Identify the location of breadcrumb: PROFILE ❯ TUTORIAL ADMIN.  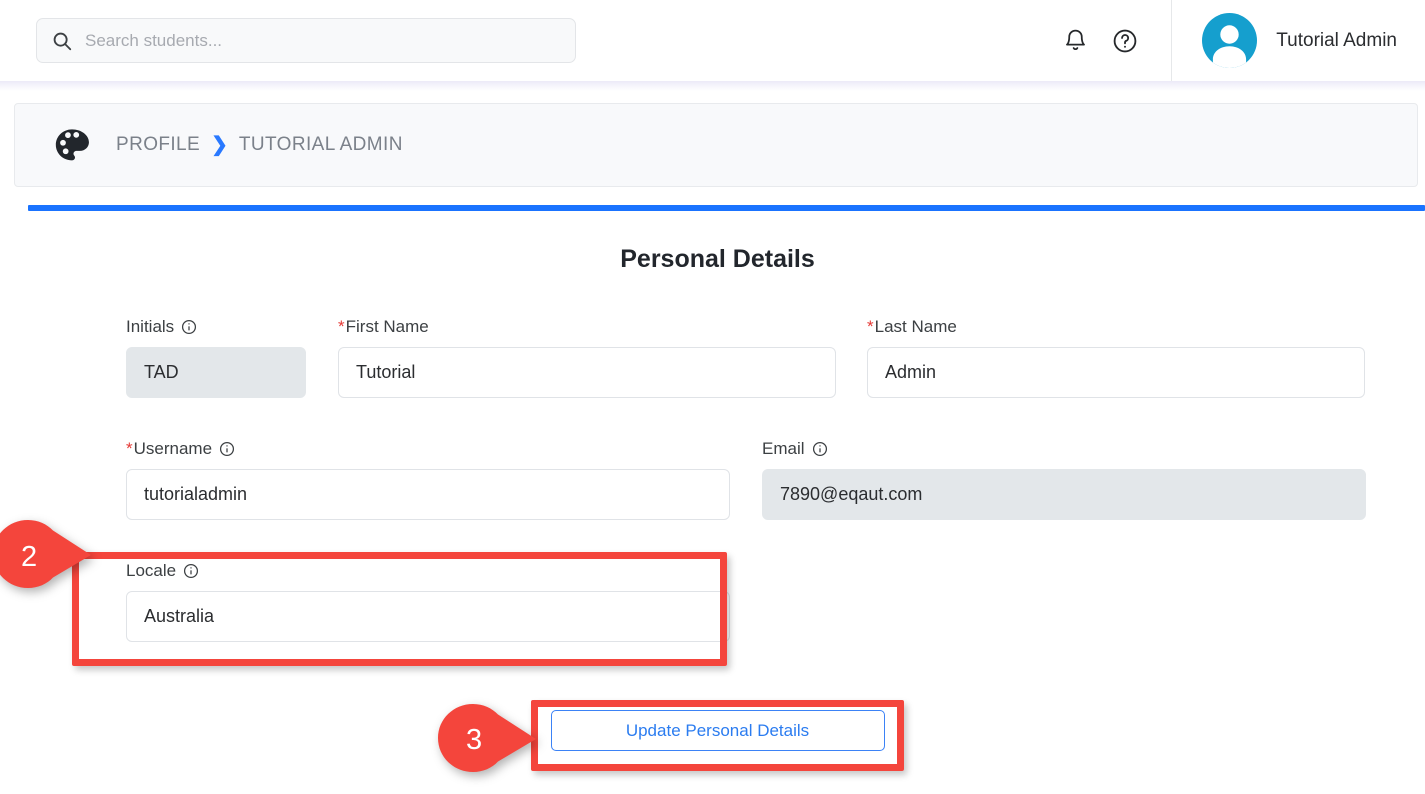
(716, 145).